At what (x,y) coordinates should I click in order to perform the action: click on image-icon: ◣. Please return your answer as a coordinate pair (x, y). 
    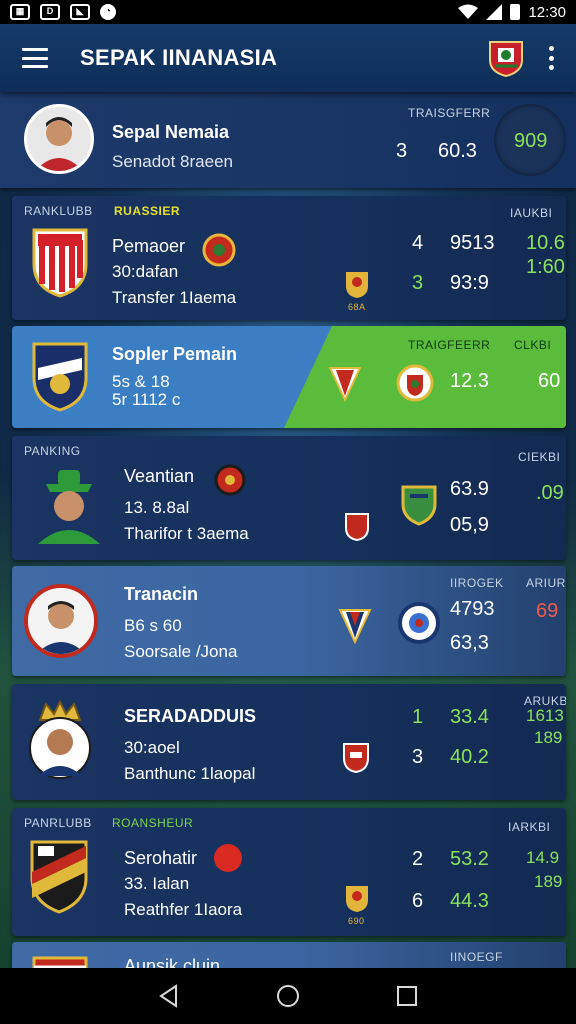
    Looking at the image, I should click on (80, 12).